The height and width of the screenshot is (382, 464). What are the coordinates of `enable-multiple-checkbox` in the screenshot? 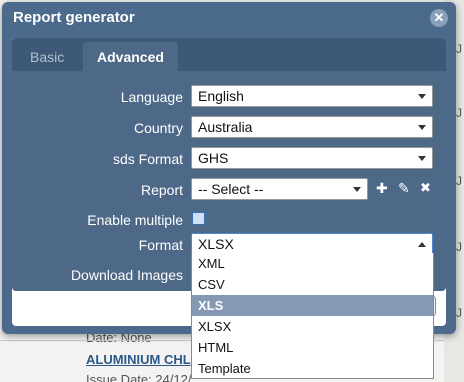 It's located at (198, 218).